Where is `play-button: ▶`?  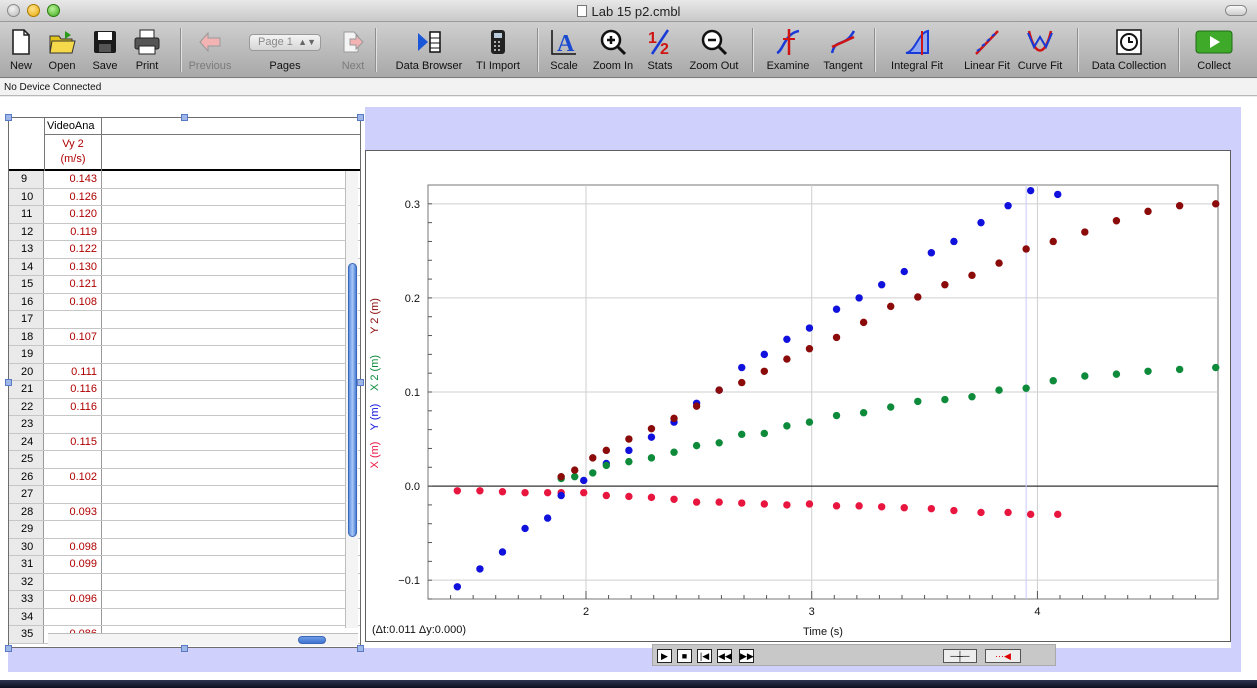 play-button: ▶ is located at coordinates (664, 656).